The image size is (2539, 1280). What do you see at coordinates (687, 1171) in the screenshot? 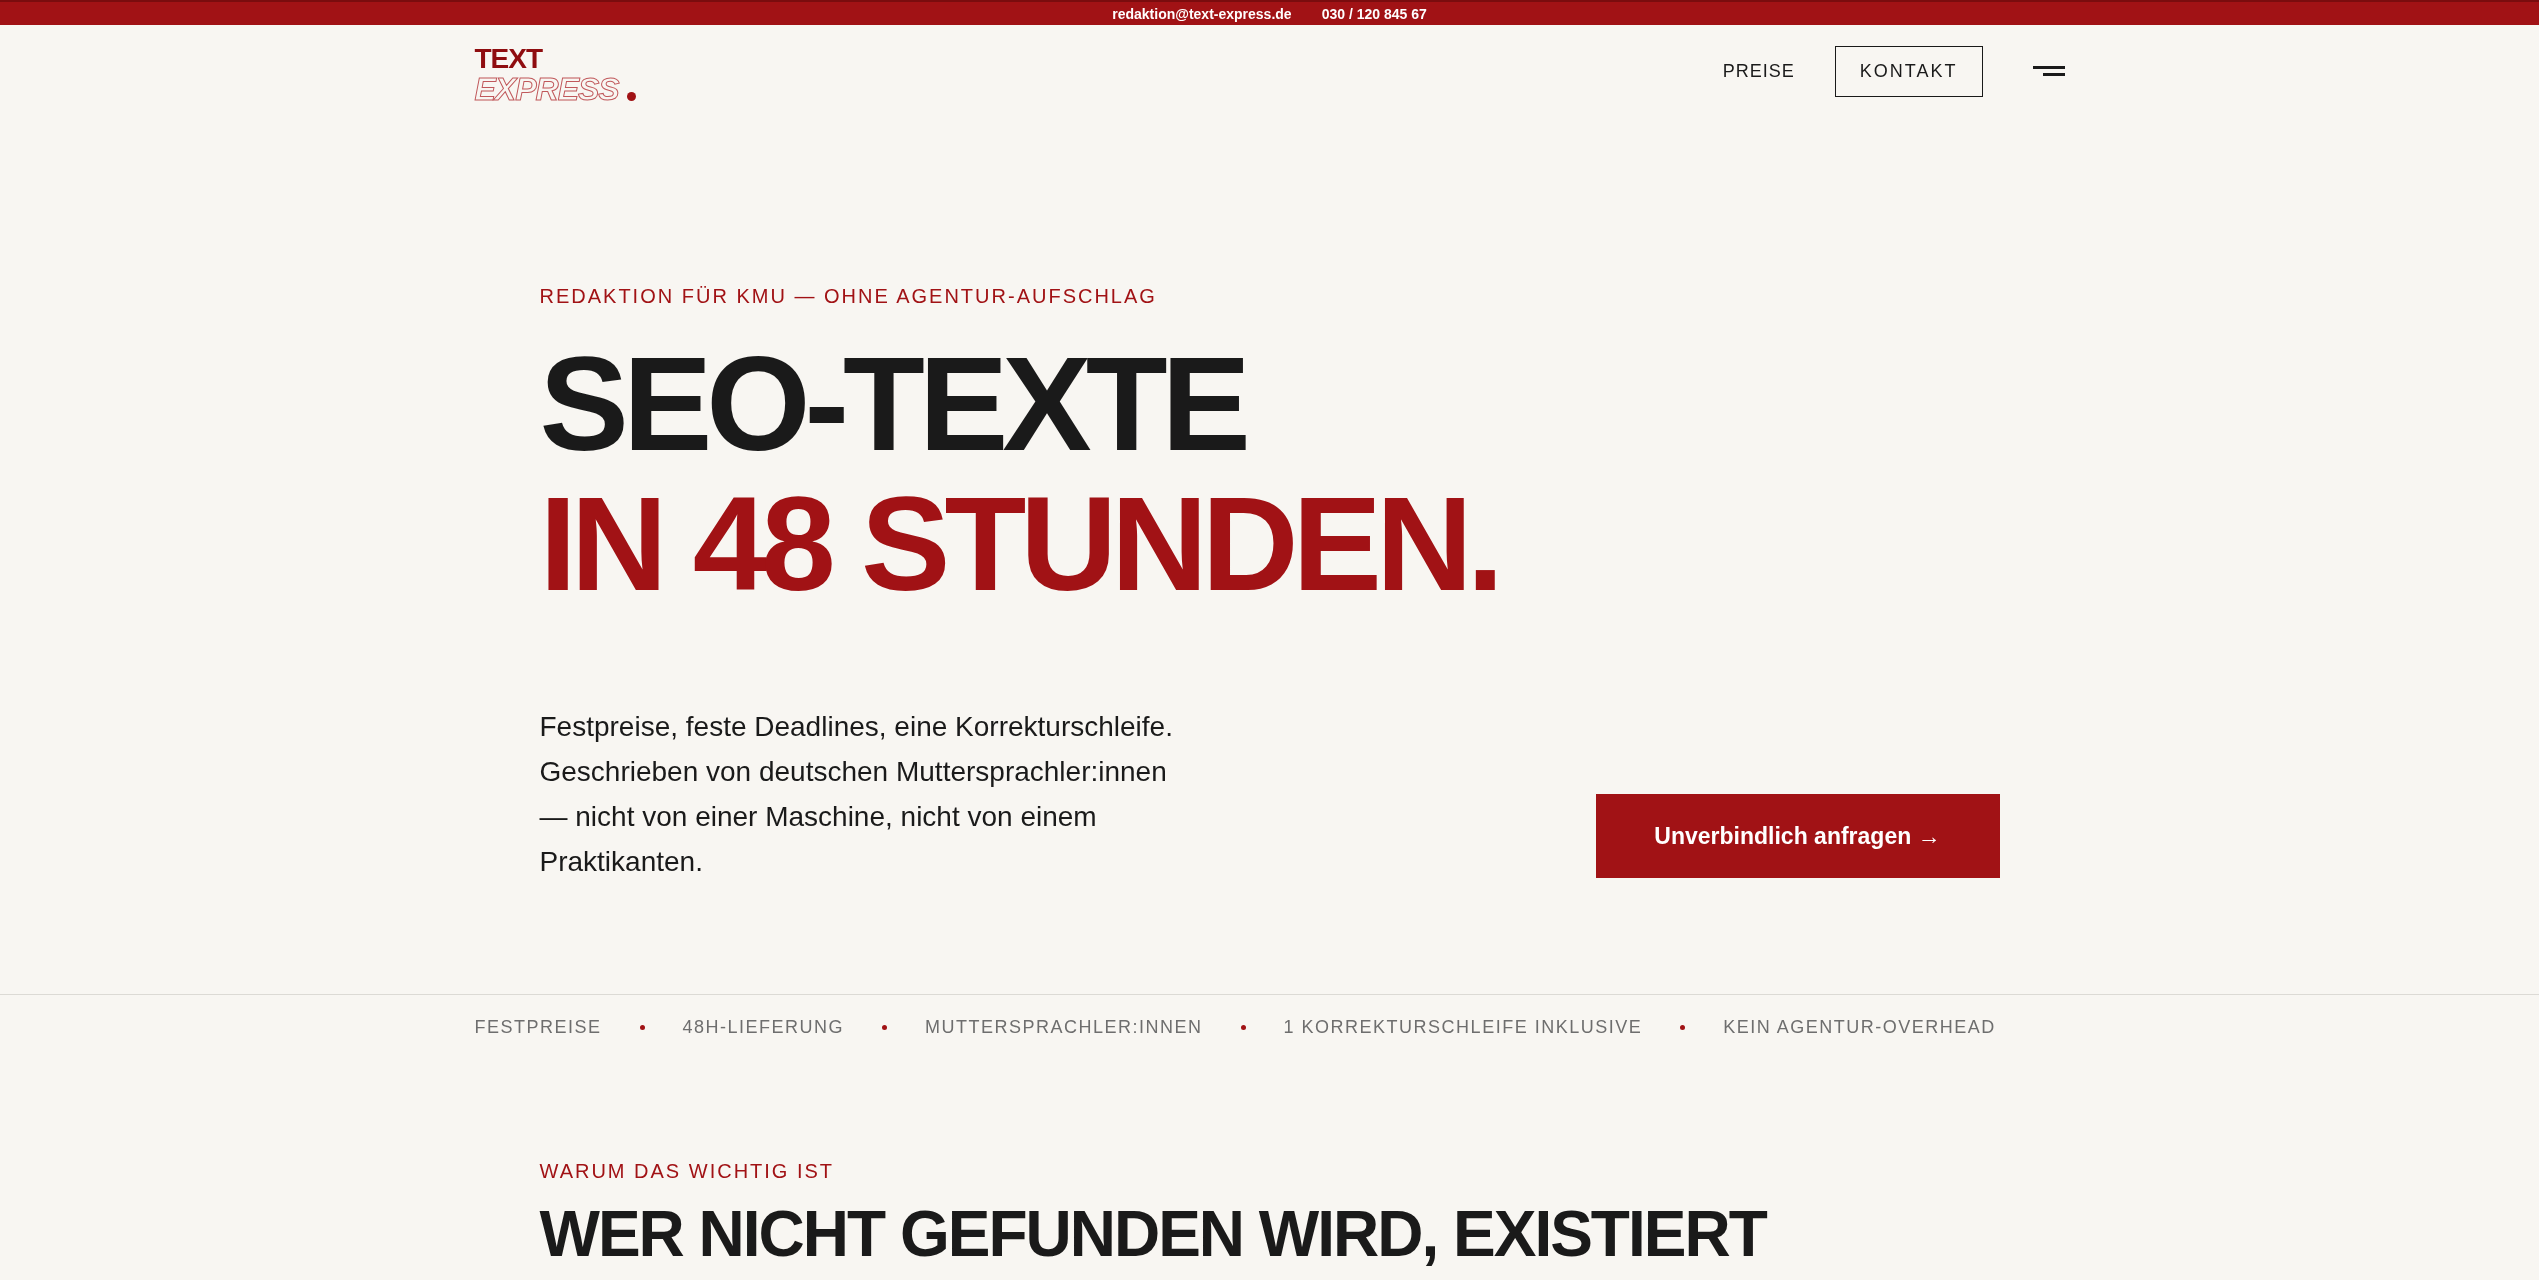
I see `eyebrow-text: WARUM DAS WICHTIG IST` at bounding box center [687, 1171].